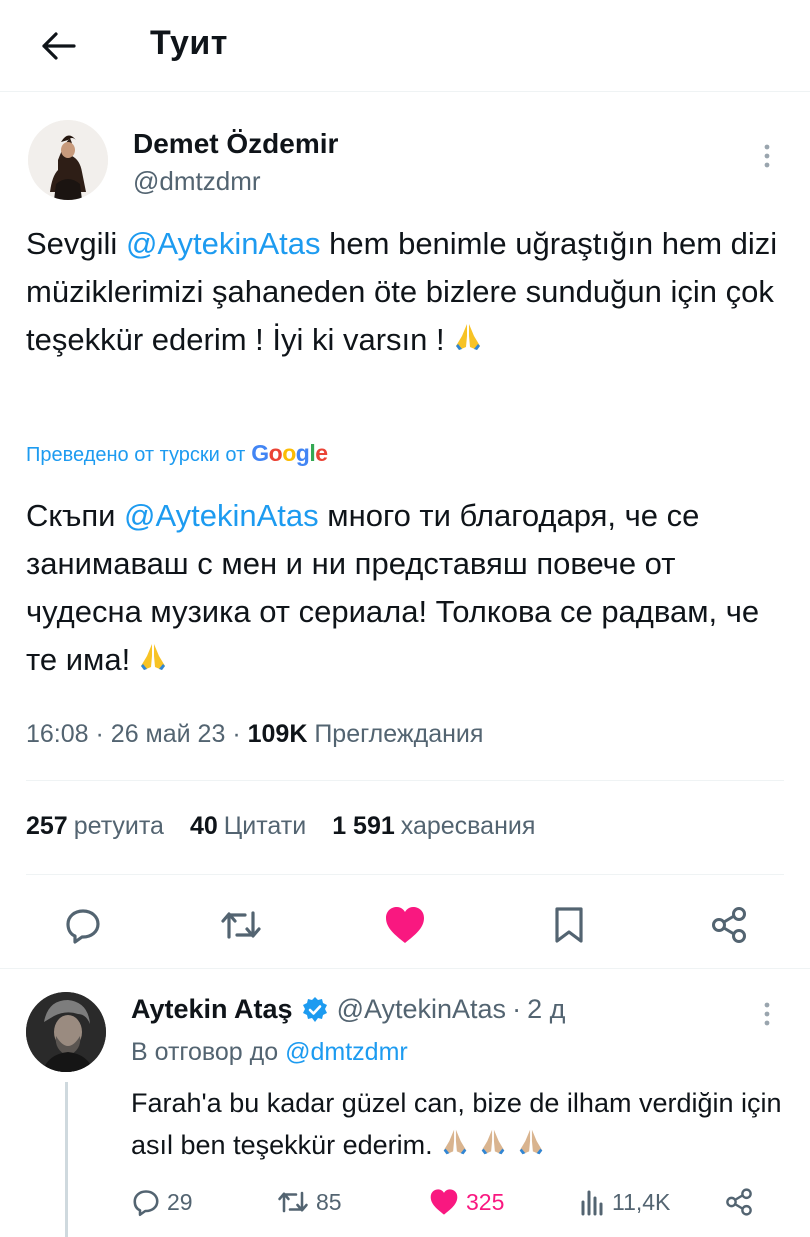  What do you see at coordinates (277, 734) in the screenshot?
I see `views-count: 109K` at bounding box center [277, 734].